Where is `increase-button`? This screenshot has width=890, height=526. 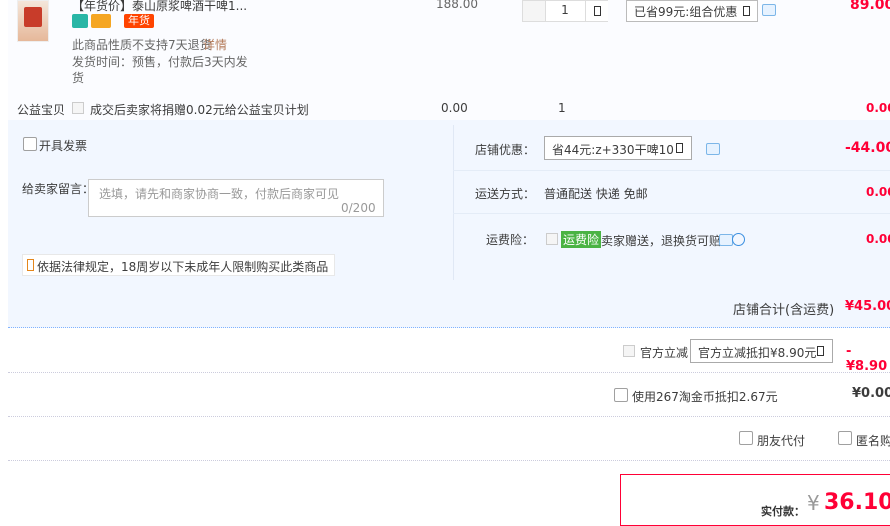 increase-button is located at coordinates (596, 11).